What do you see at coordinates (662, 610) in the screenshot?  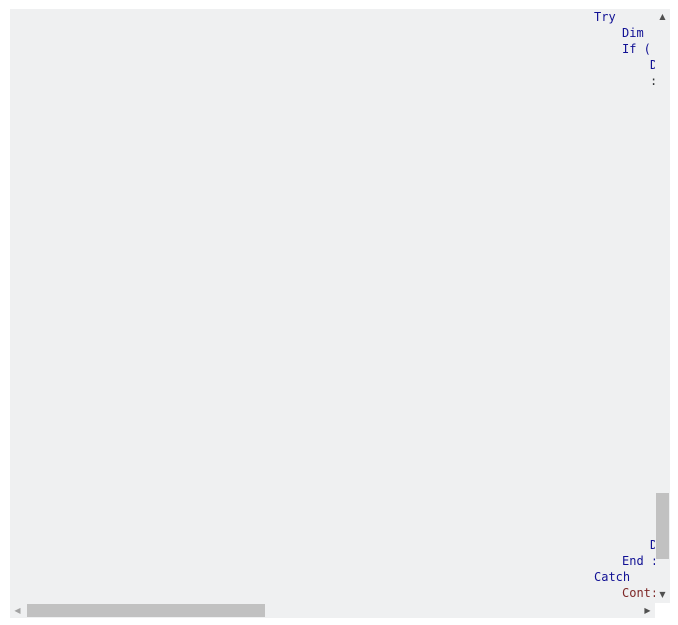 I see `scrollbar-corner` at bounding box center [662, 610].